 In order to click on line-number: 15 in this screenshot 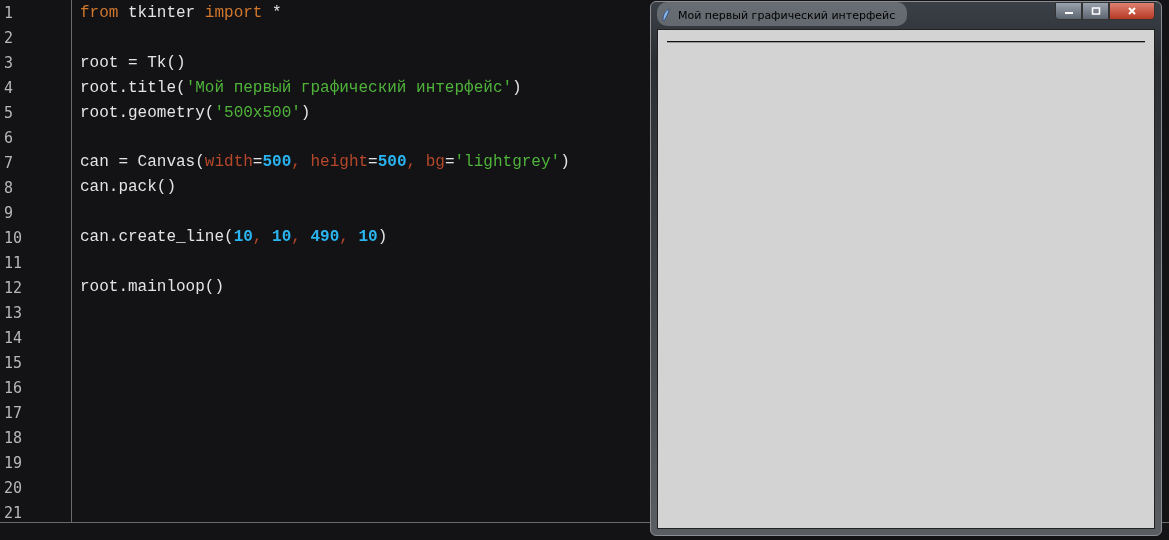, I will do `click(13, 363)`.